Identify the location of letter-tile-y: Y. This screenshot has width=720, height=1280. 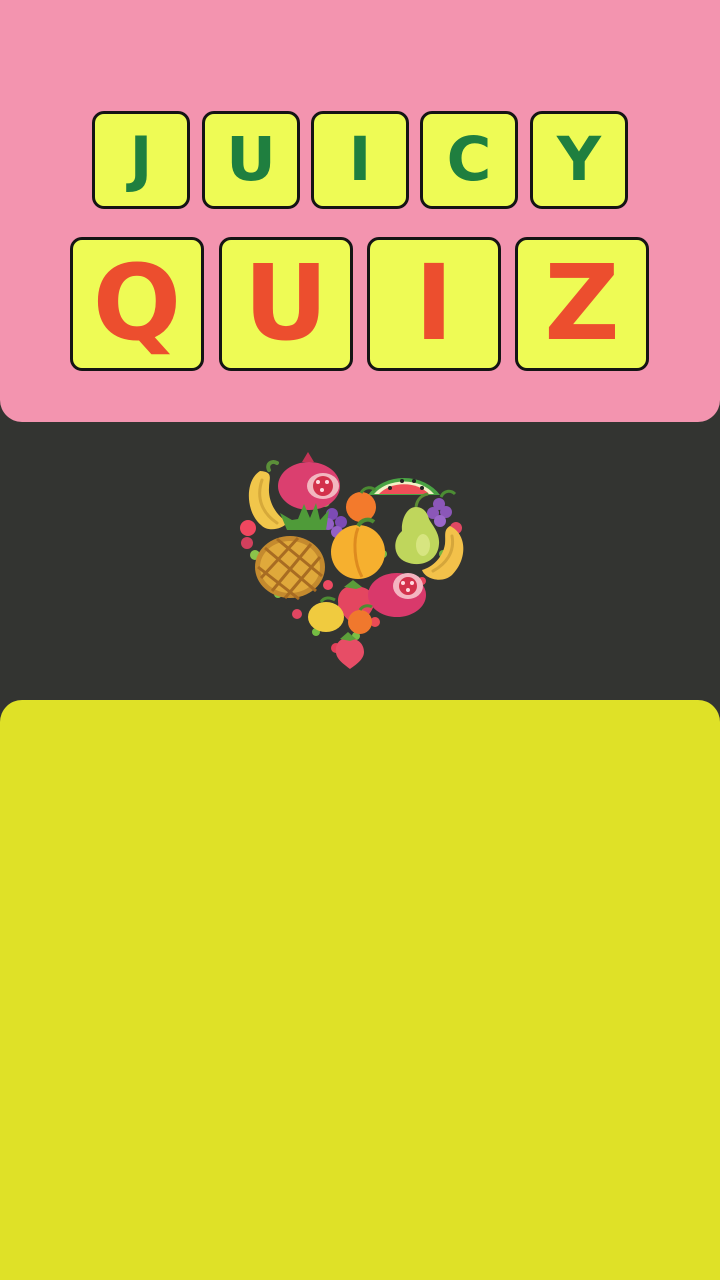
(579, 160).